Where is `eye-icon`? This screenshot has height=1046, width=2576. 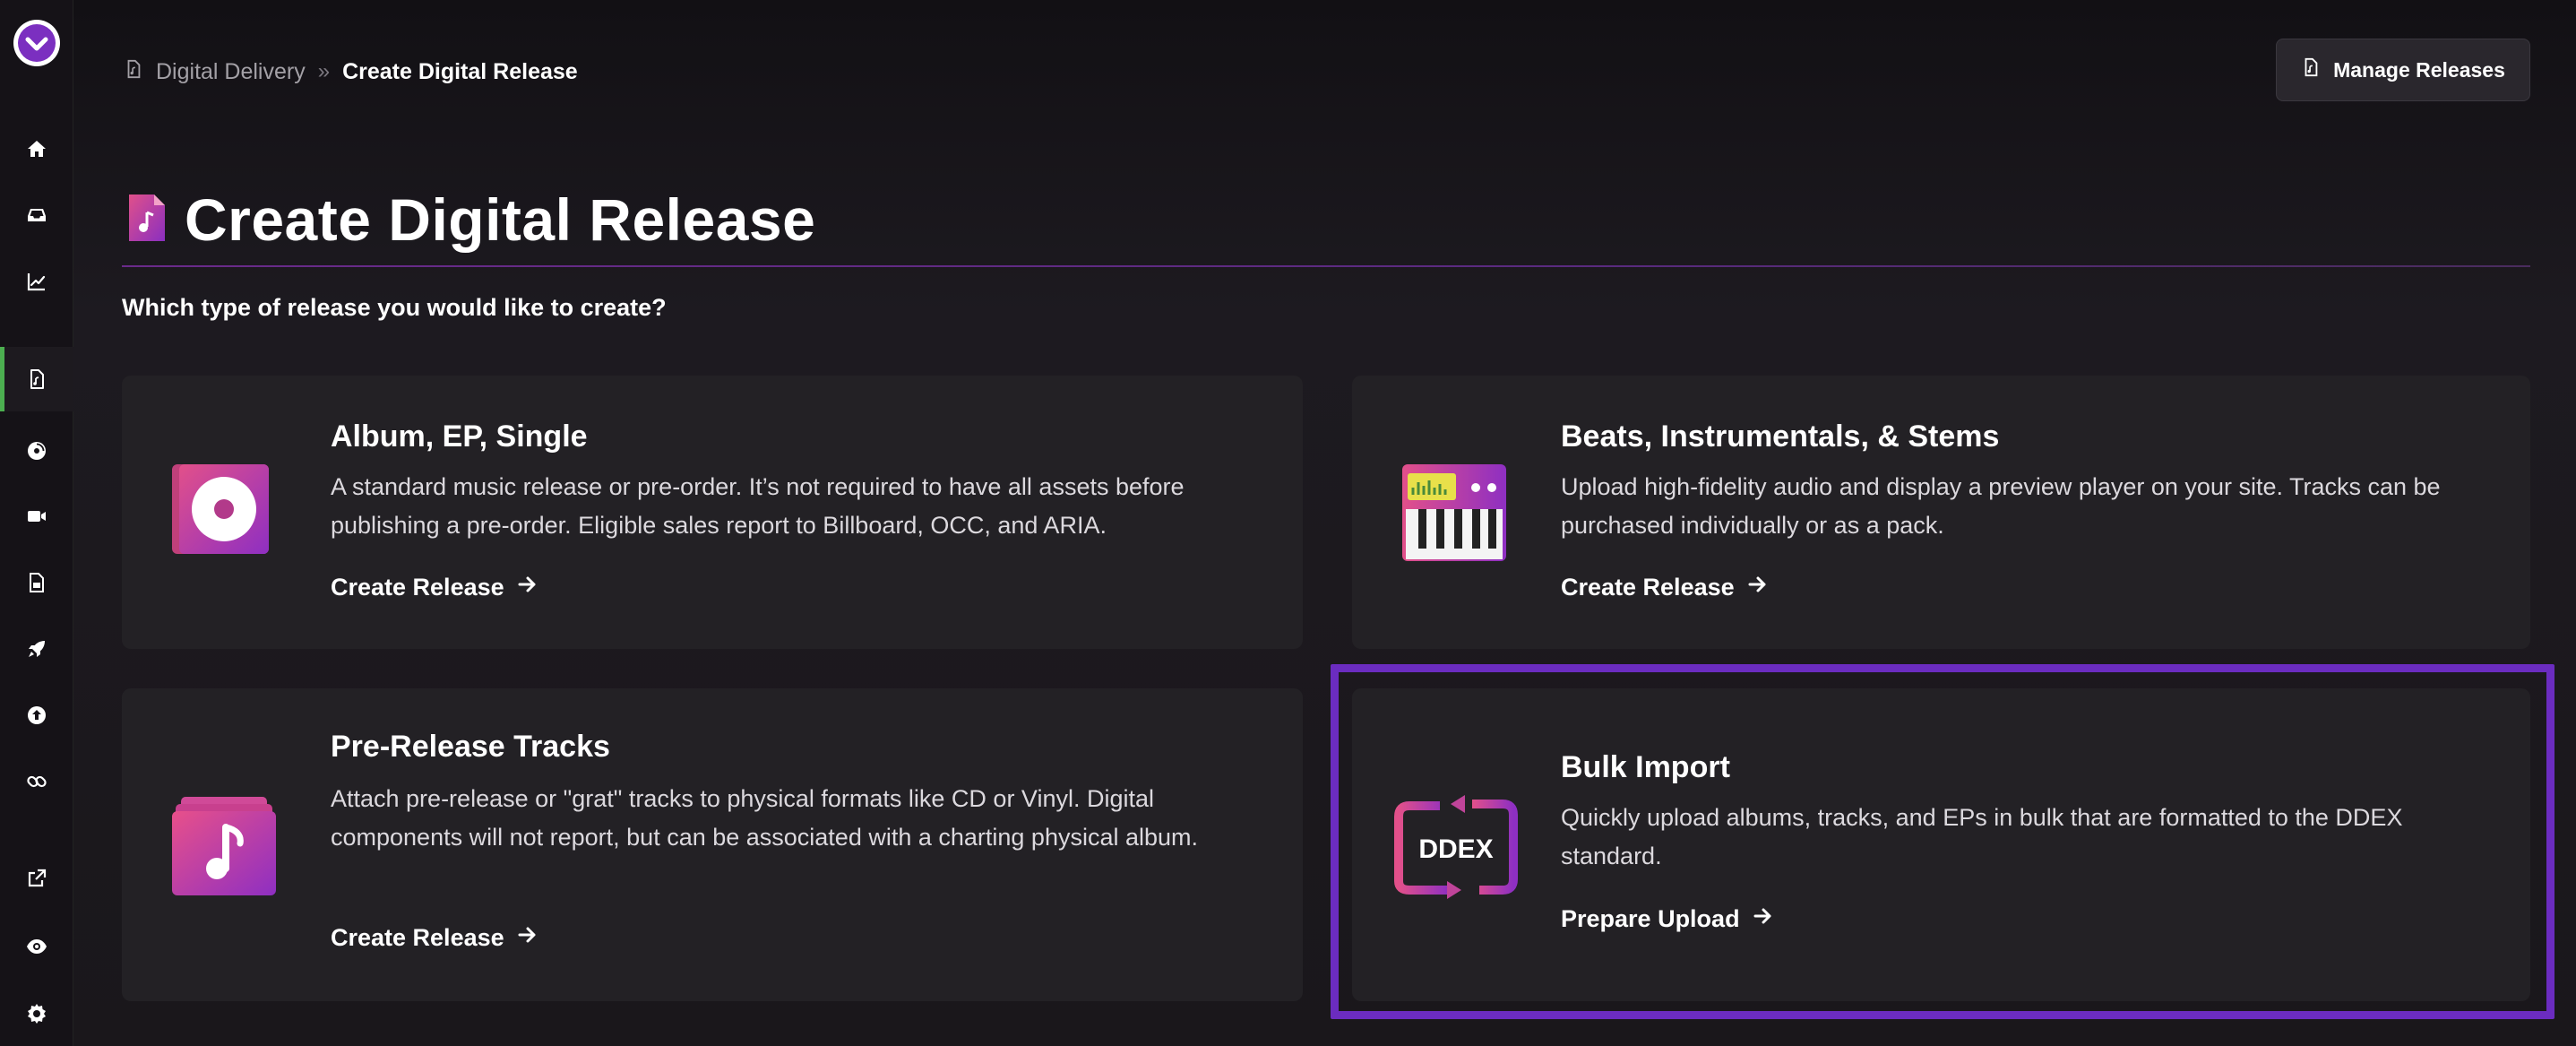 eye-icon is located at coordinates (36, 947).